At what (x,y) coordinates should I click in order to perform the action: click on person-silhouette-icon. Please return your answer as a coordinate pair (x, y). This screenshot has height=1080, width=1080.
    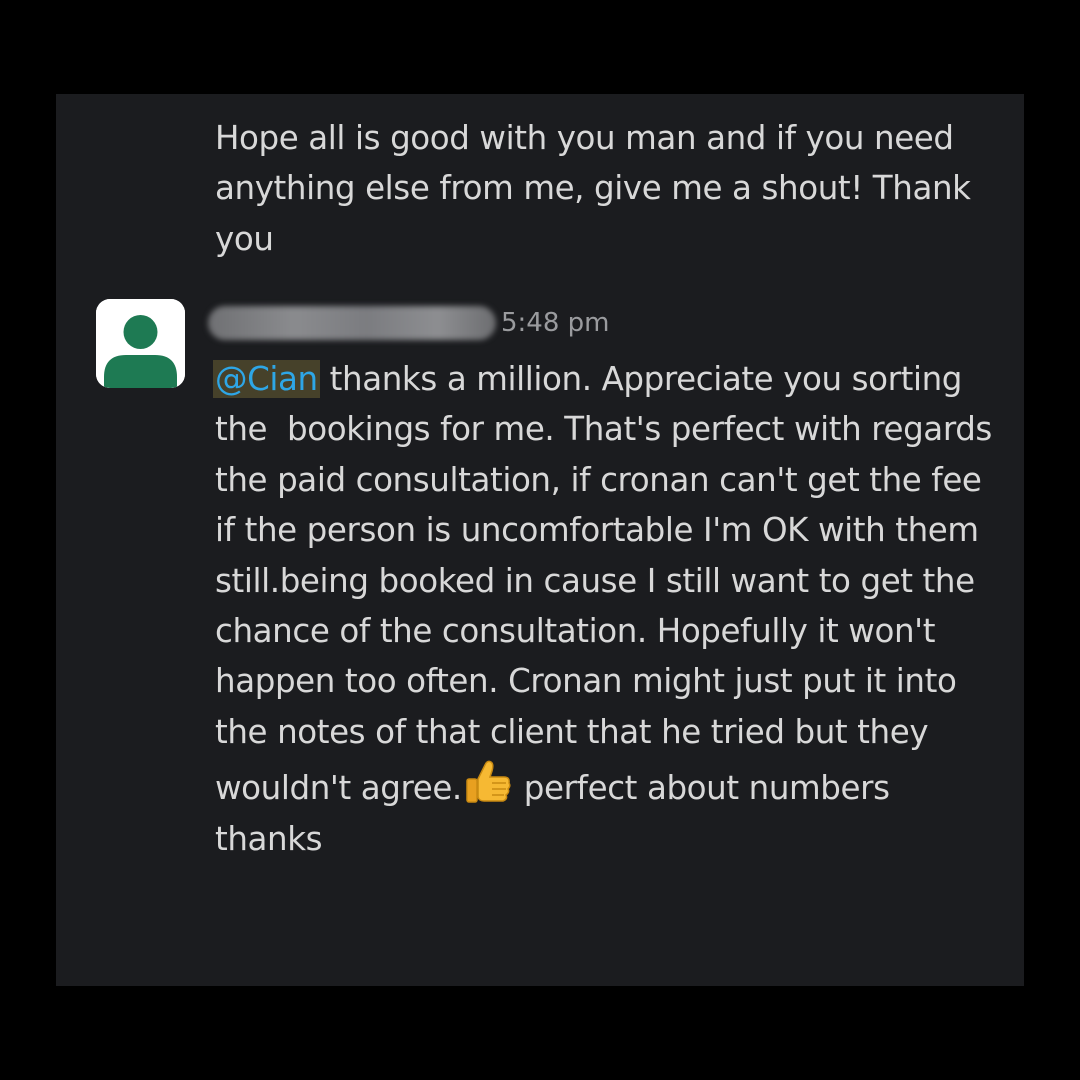
    Looking at the image, I should click on (140, 343).